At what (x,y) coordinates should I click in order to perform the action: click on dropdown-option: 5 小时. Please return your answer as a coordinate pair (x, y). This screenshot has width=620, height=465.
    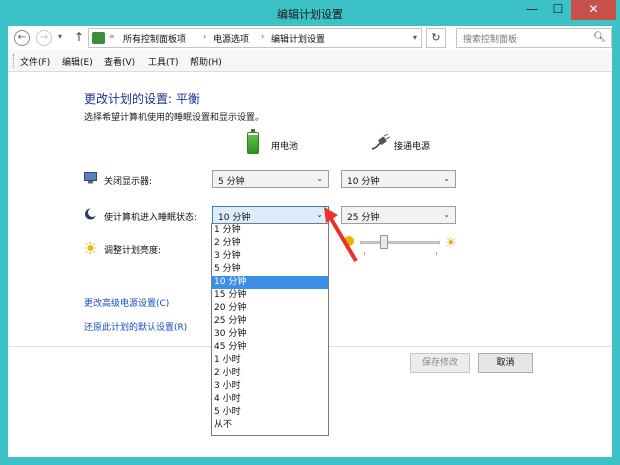
    Looking at the image, I should click on (270, 412).